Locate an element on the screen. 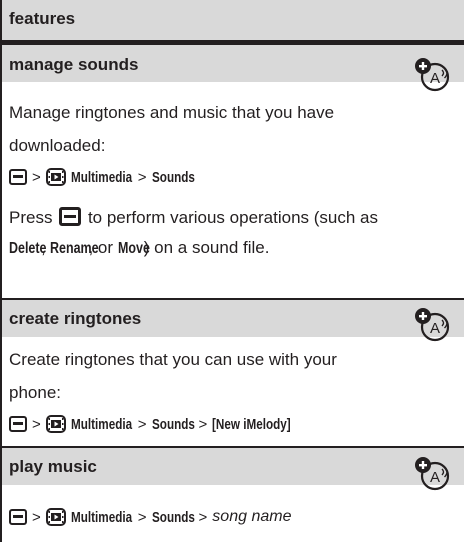 The width and height of the screenshot is (464, 542). table-header-title: features is located at coordinates (42, 18).